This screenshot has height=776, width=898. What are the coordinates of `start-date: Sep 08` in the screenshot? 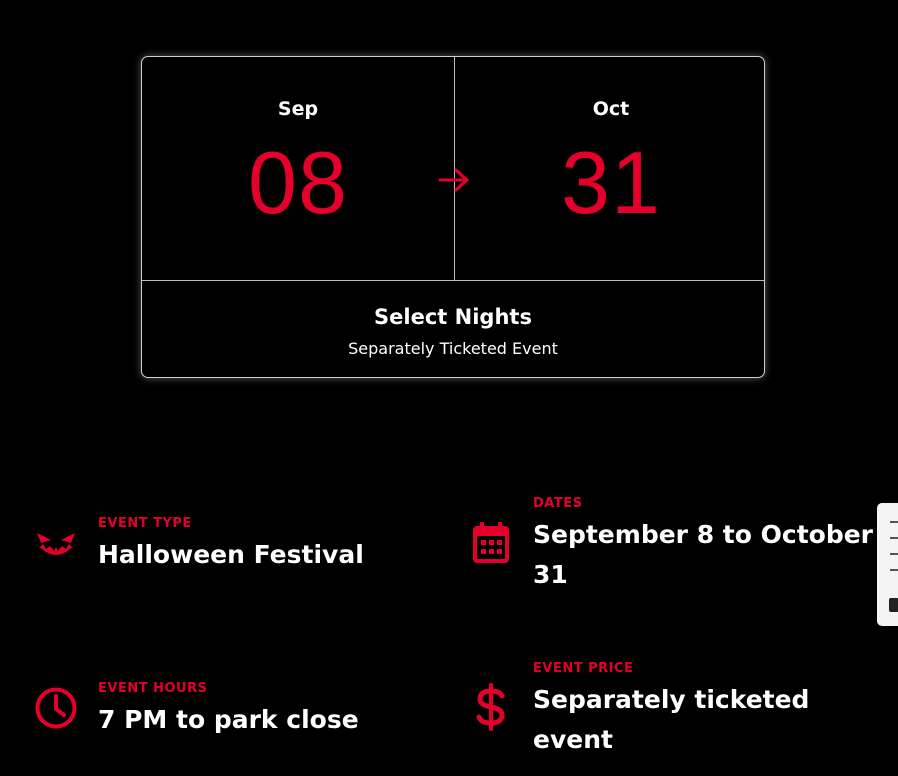 It's located at (298, 168).